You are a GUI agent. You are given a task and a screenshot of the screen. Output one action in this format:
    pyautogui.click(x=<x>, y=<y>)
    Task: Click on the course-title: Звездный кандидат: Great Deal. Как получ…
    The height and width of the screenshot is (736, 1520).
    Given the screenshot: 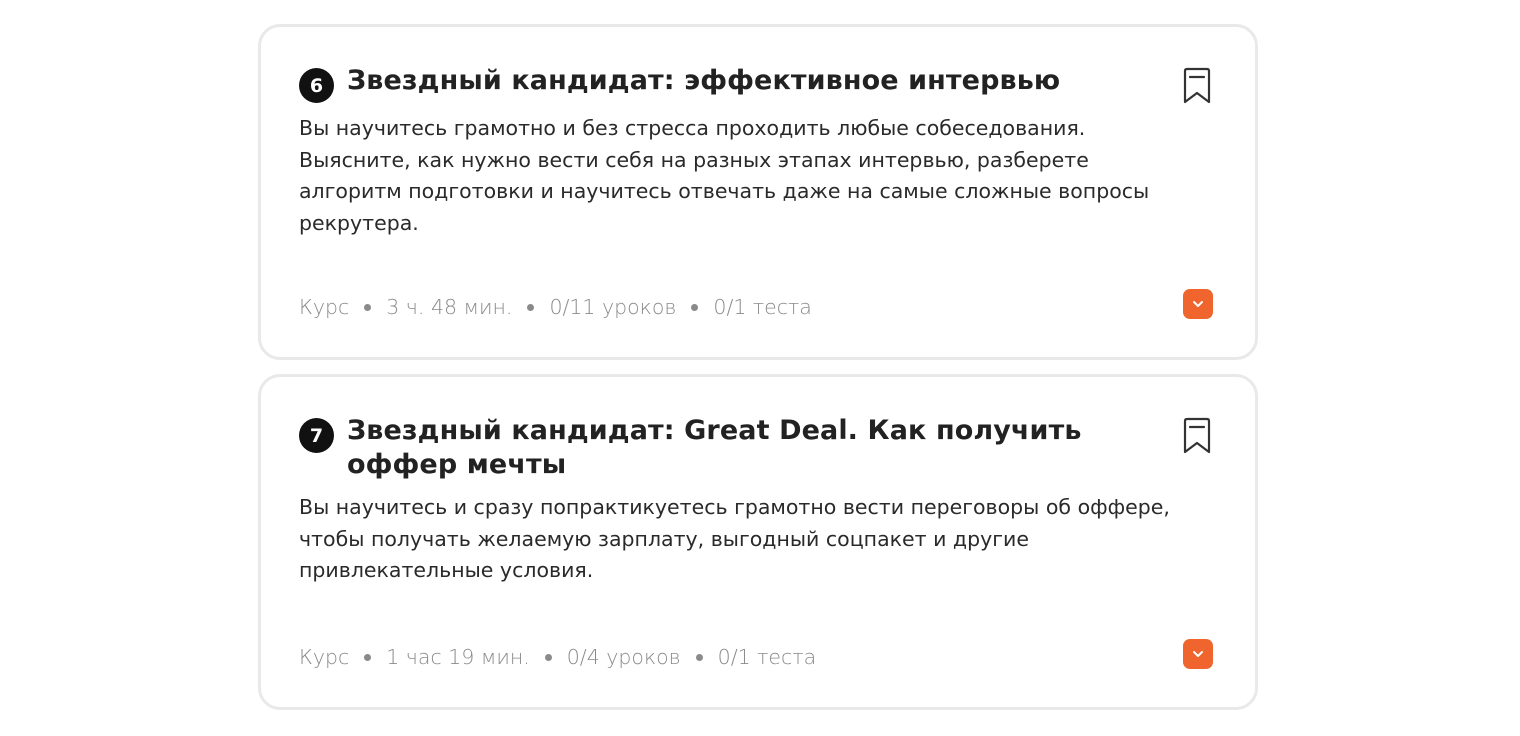 What is the action you would take?
    pyautogui.click(x=749, y=448)
    